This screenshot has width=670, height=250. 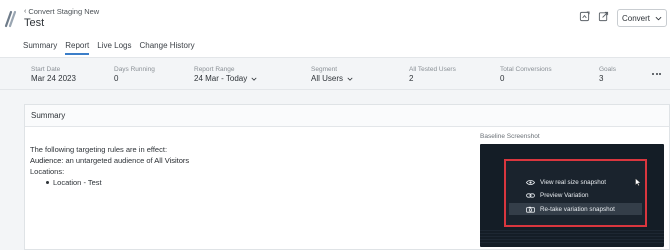 What do you see at coordinates (432, 74) in the screenshot?
I see `stat-all-tested-users: All Tested Users 2` at bounding box center [432, 74].